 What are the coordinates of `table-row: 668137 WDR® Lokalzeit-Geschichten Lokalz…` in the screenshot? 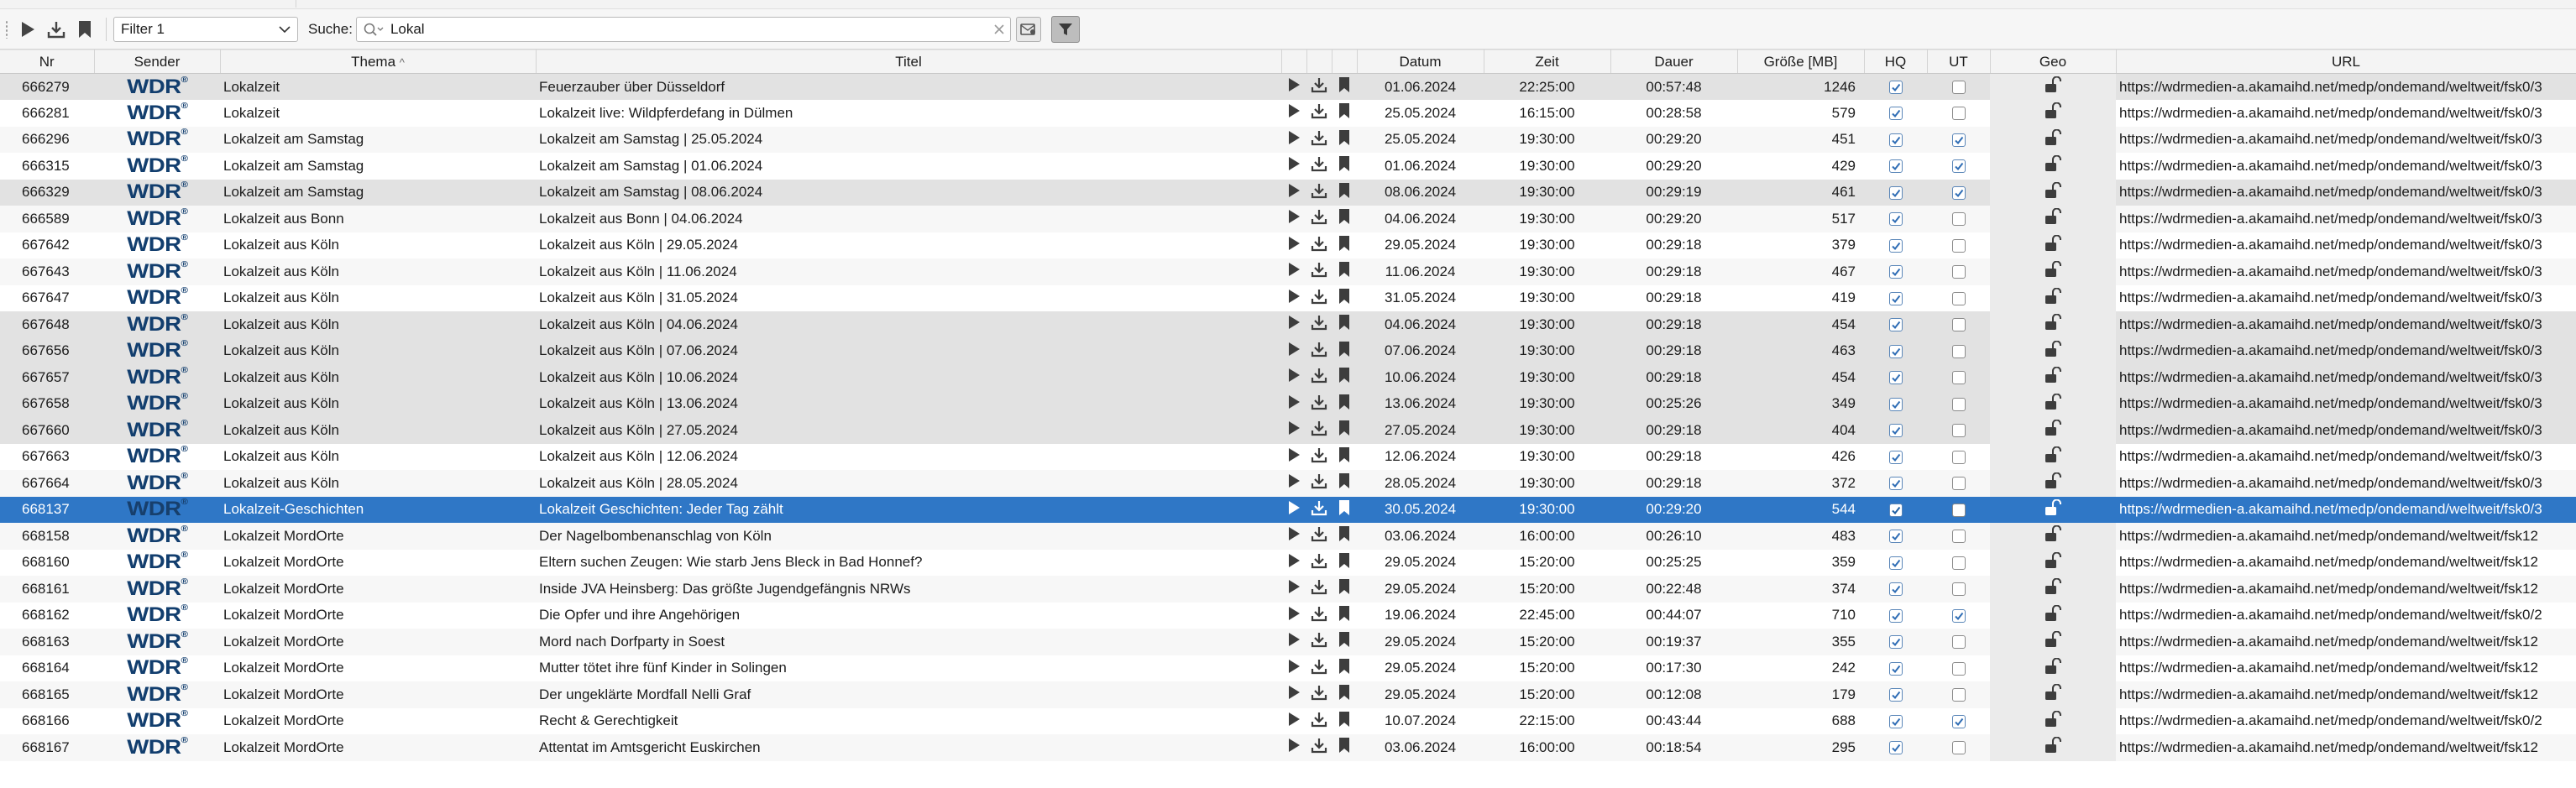 It's located at (1288, 510).